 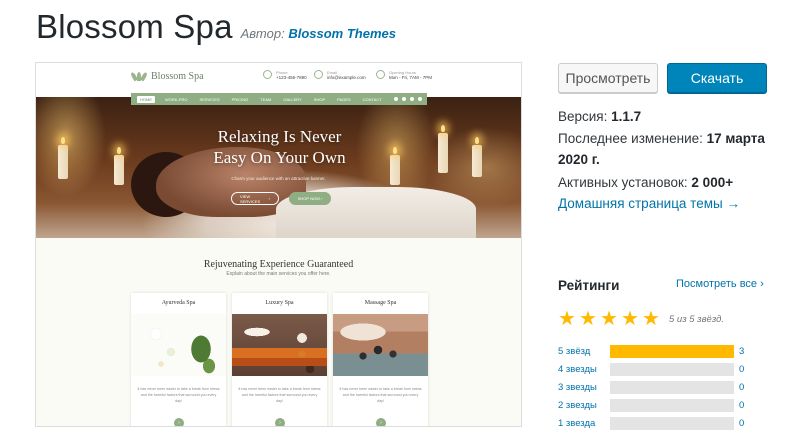 What do you see at coordinates (735, 138) in the screenshot?
I see `updated-date: 17 марта` at bounding box center [735, 138].